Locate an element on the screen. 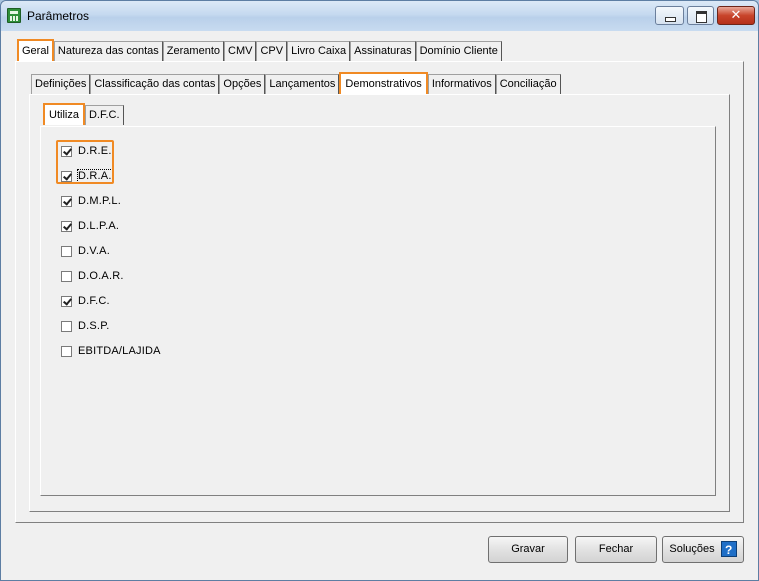  option-dva: D.V.A. is located at coordinates (85, 251).